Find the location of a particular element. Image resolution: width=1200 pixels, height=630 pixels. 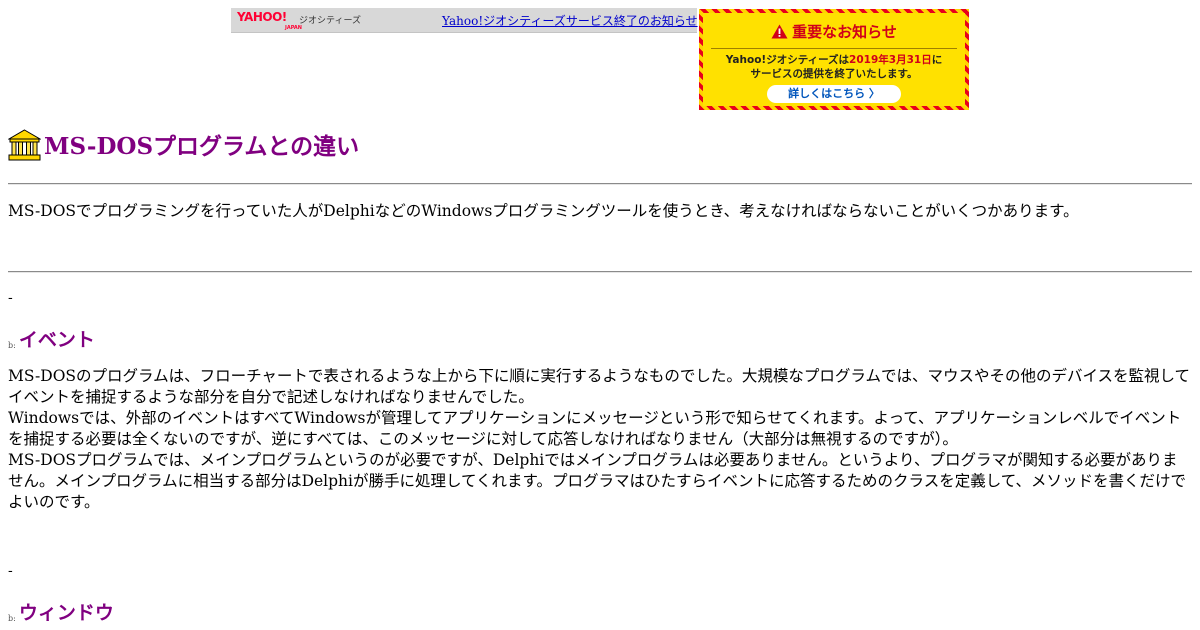

section-heading-event: b: イベント is located at coordinates (51, 338).